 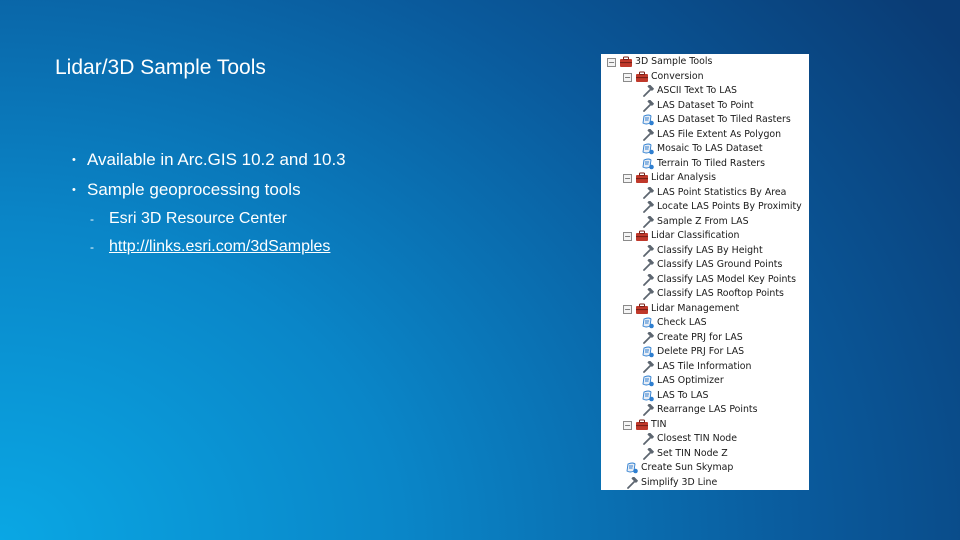 What do you see at coordinates (707, 409) in the screenshot?
I see `tree-item-label: Rearrange LAS Points` at bounding box center [707, 409].